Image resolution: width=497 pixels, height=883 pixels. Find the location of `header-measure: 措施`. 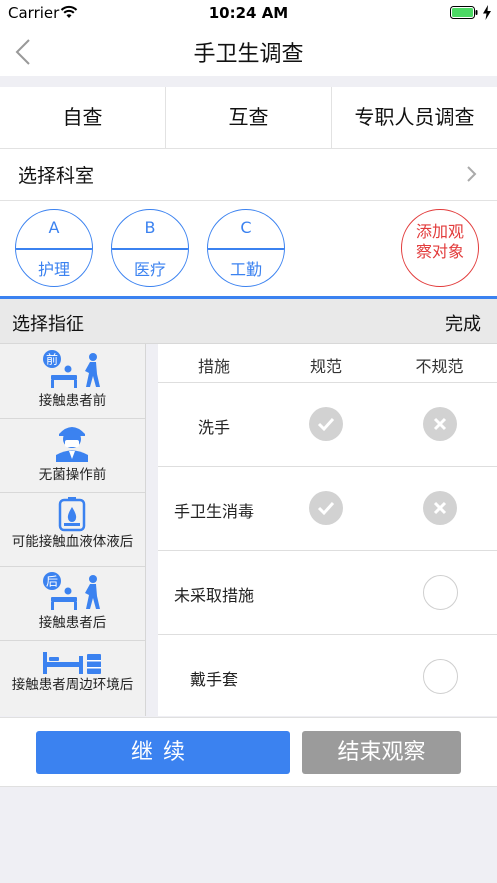

header-measure: 措施 is located at coordinates (213, 366).